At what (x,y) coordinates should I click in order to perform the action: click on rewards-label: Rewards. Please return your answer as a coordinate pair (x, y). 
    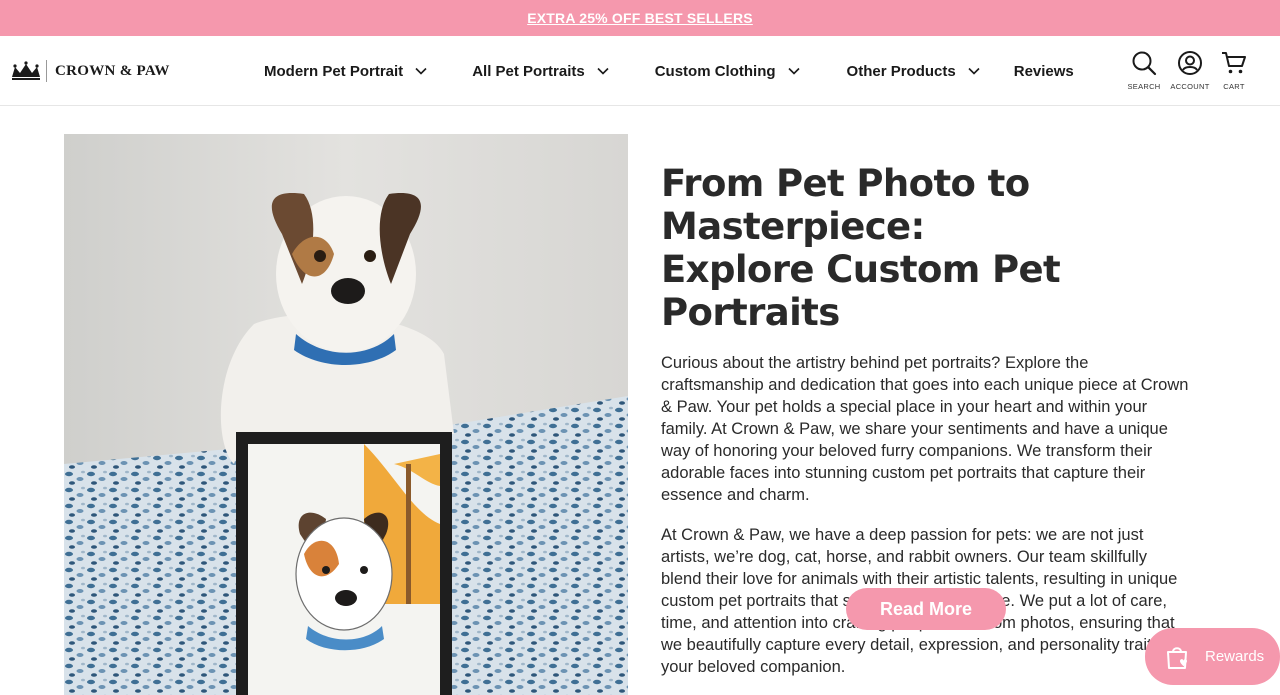
    Looking at the image, I should click on (1235, 656).